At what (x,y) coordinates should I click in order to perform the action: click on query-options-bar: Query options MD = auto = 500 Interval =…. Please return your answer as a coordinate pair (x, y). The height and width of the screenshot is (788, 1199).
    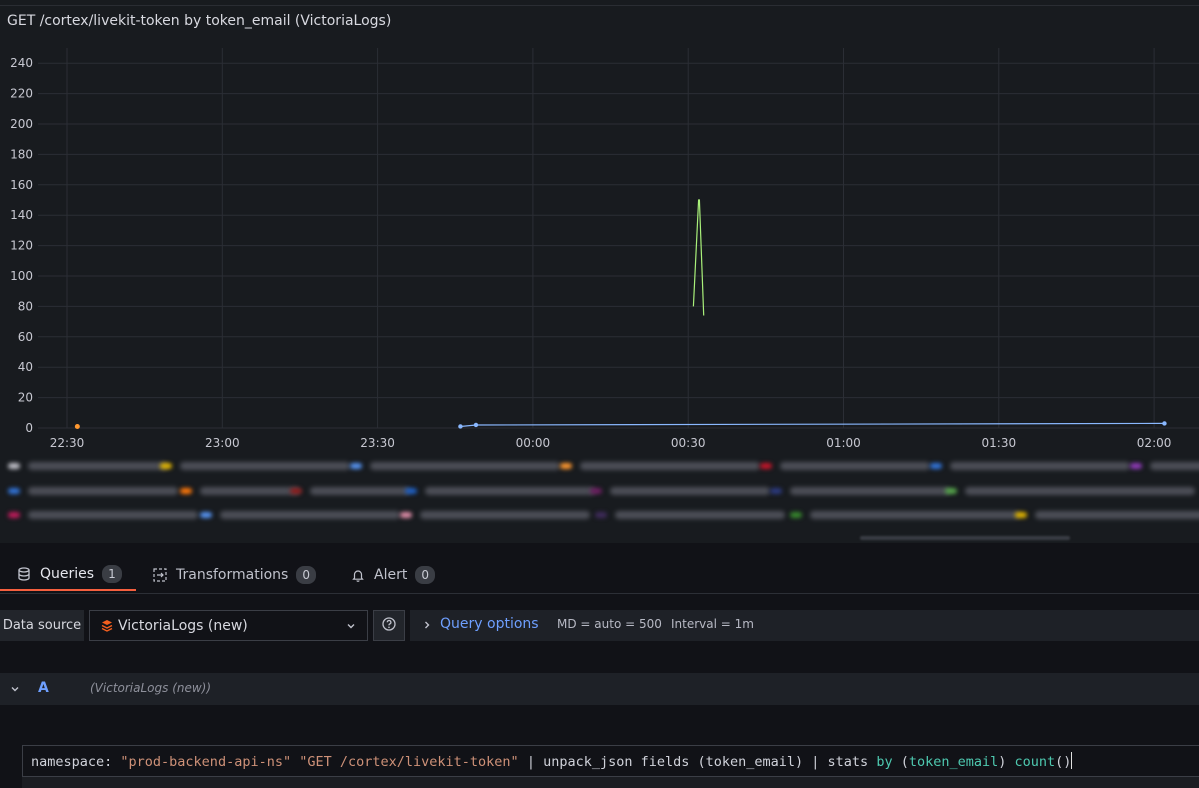
    Looking at the image, I should click on (804, 625).